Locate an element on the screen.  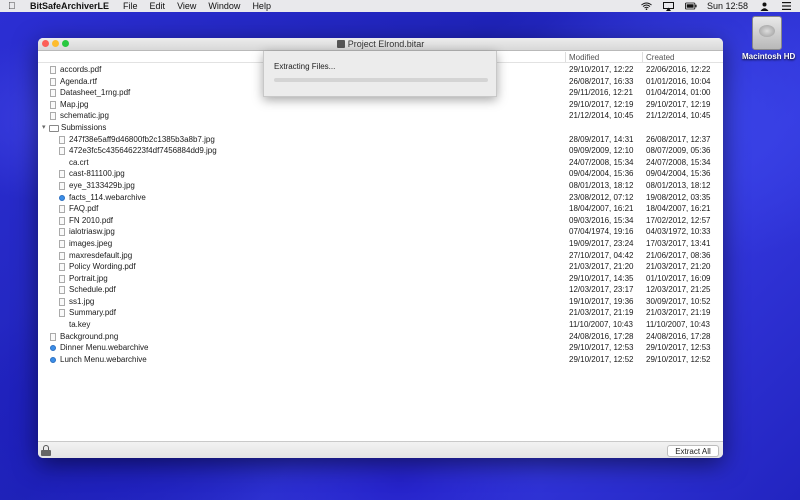
hd-label: Macintosh HD is located at coordinates (769, 56).